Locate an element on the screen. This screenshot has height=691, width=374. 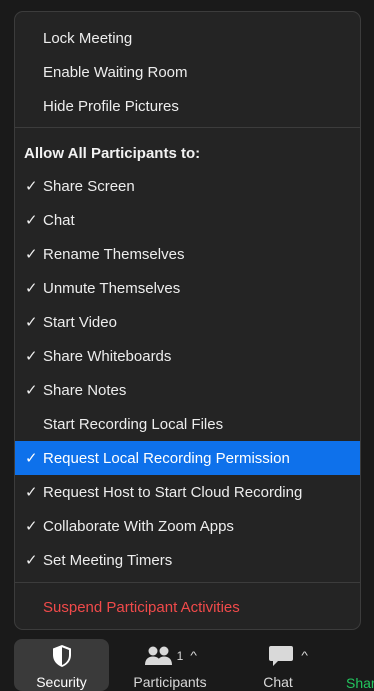
unmute-themselves-label: Unmute Themselves is located at coordinates (112, 288).